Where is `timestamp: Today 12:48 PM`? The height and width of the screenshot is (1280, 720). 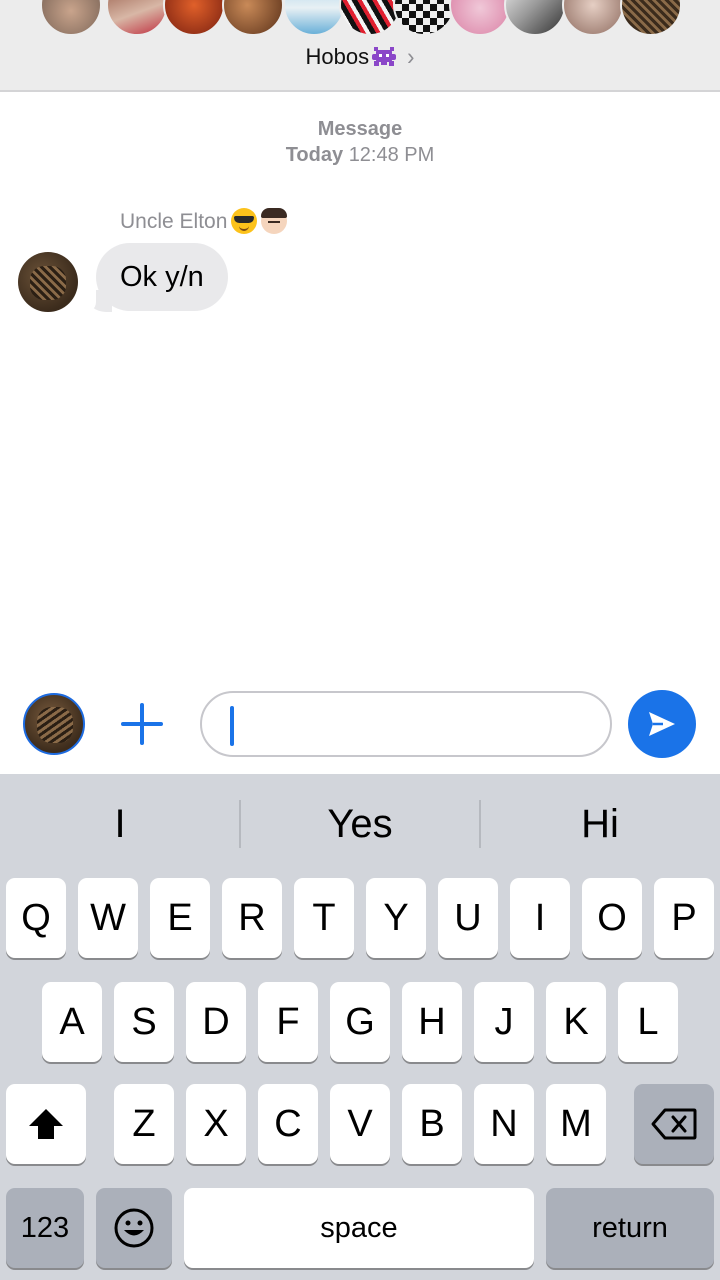
timestamp: Today 12:48 PM is located at coordinates (360, 155).